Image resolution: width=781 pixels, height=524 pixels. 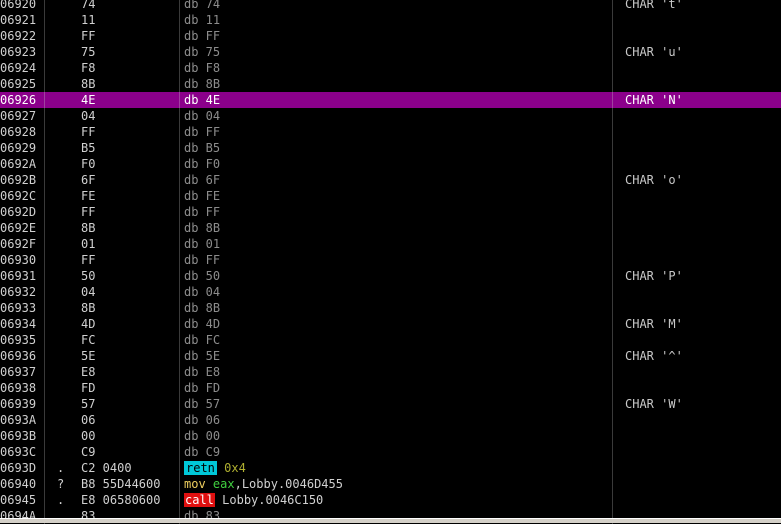 What do you see at coordinates (18, 500) in the screenshot?
I see `row-address: 06945` at bounding box center [18, 500].